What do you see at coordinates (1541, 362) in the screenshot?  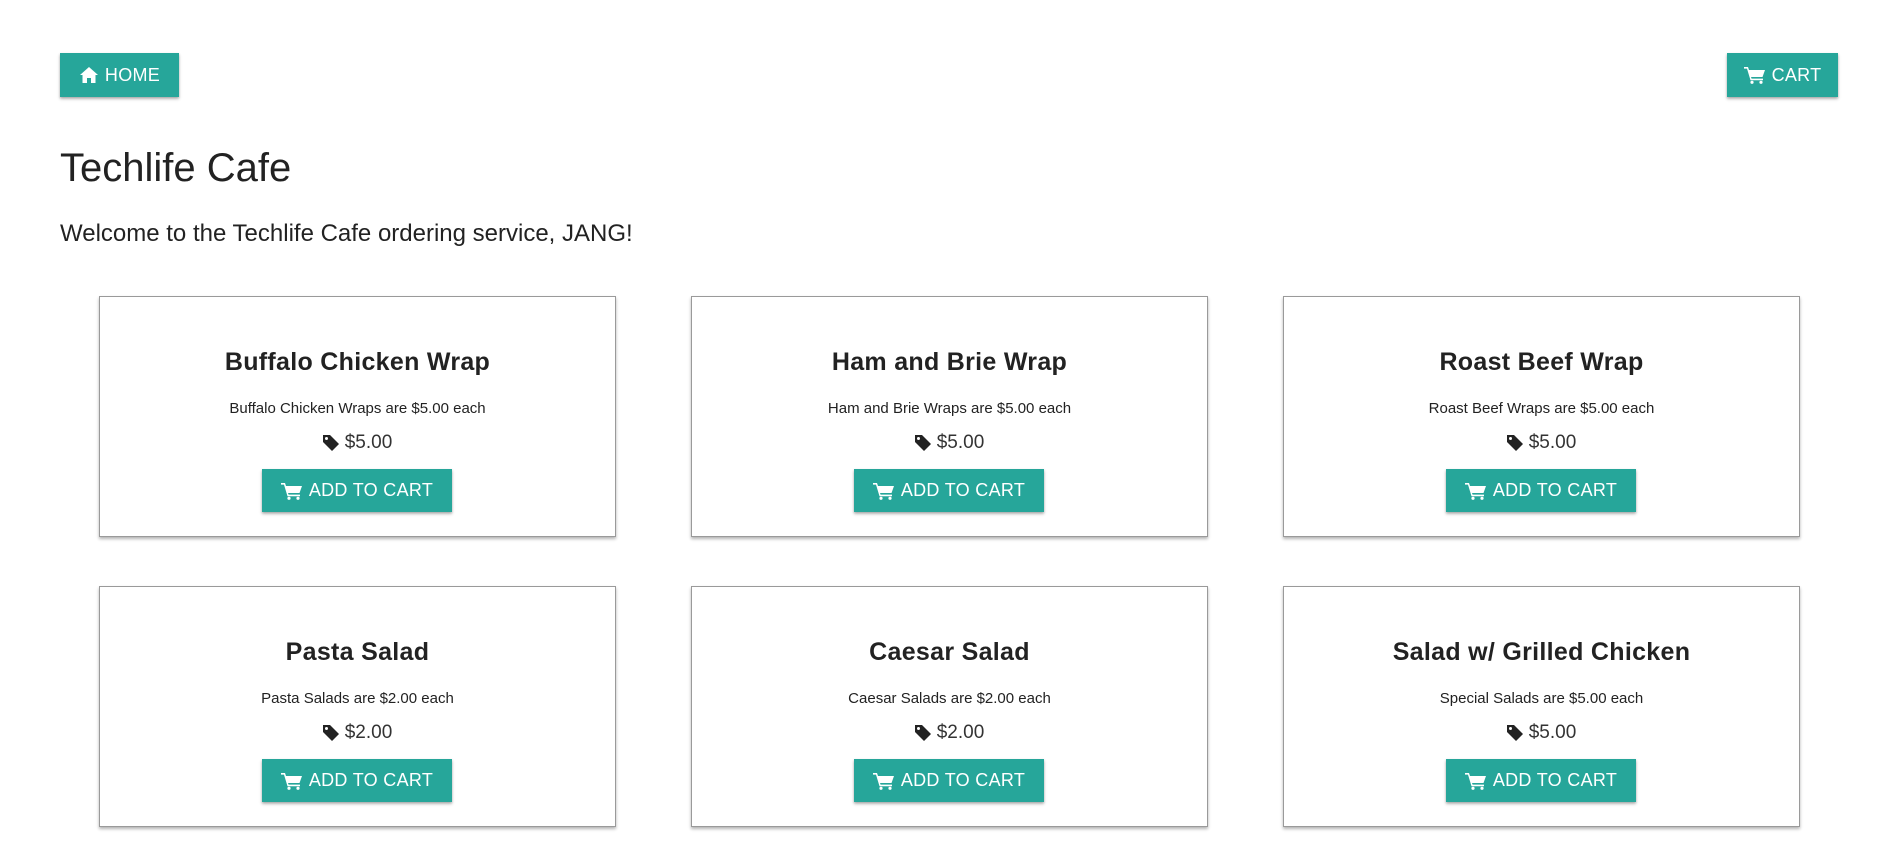 I see `product-name: Roast Beef Wrap` at bounding box center [1541, 362].